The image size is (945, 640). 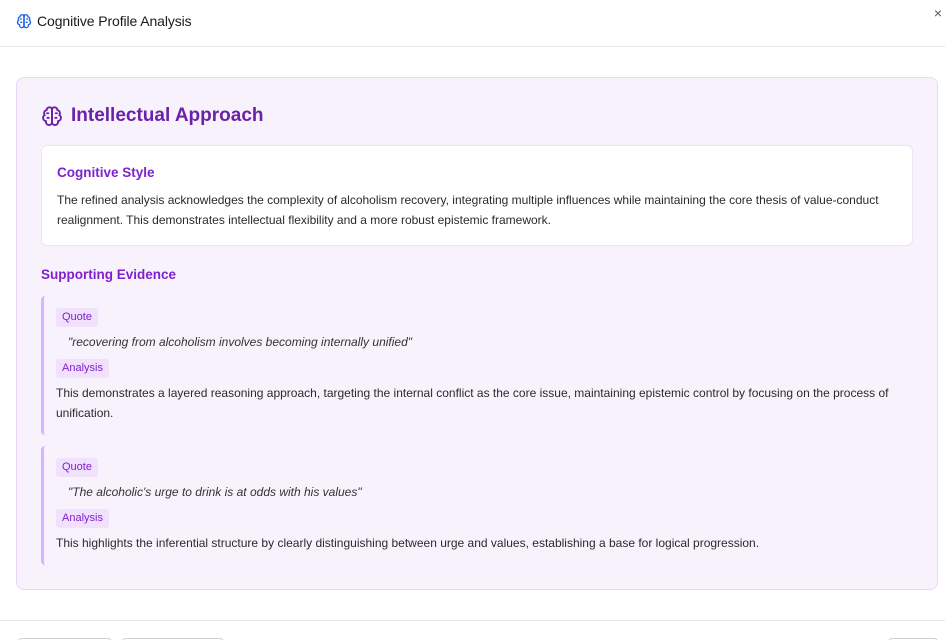 What do you see at coordinates (114, 21) in the screenshot?
I see `dialog-title: Cognitive Profile Analysis` at bounding box center [114, 21].